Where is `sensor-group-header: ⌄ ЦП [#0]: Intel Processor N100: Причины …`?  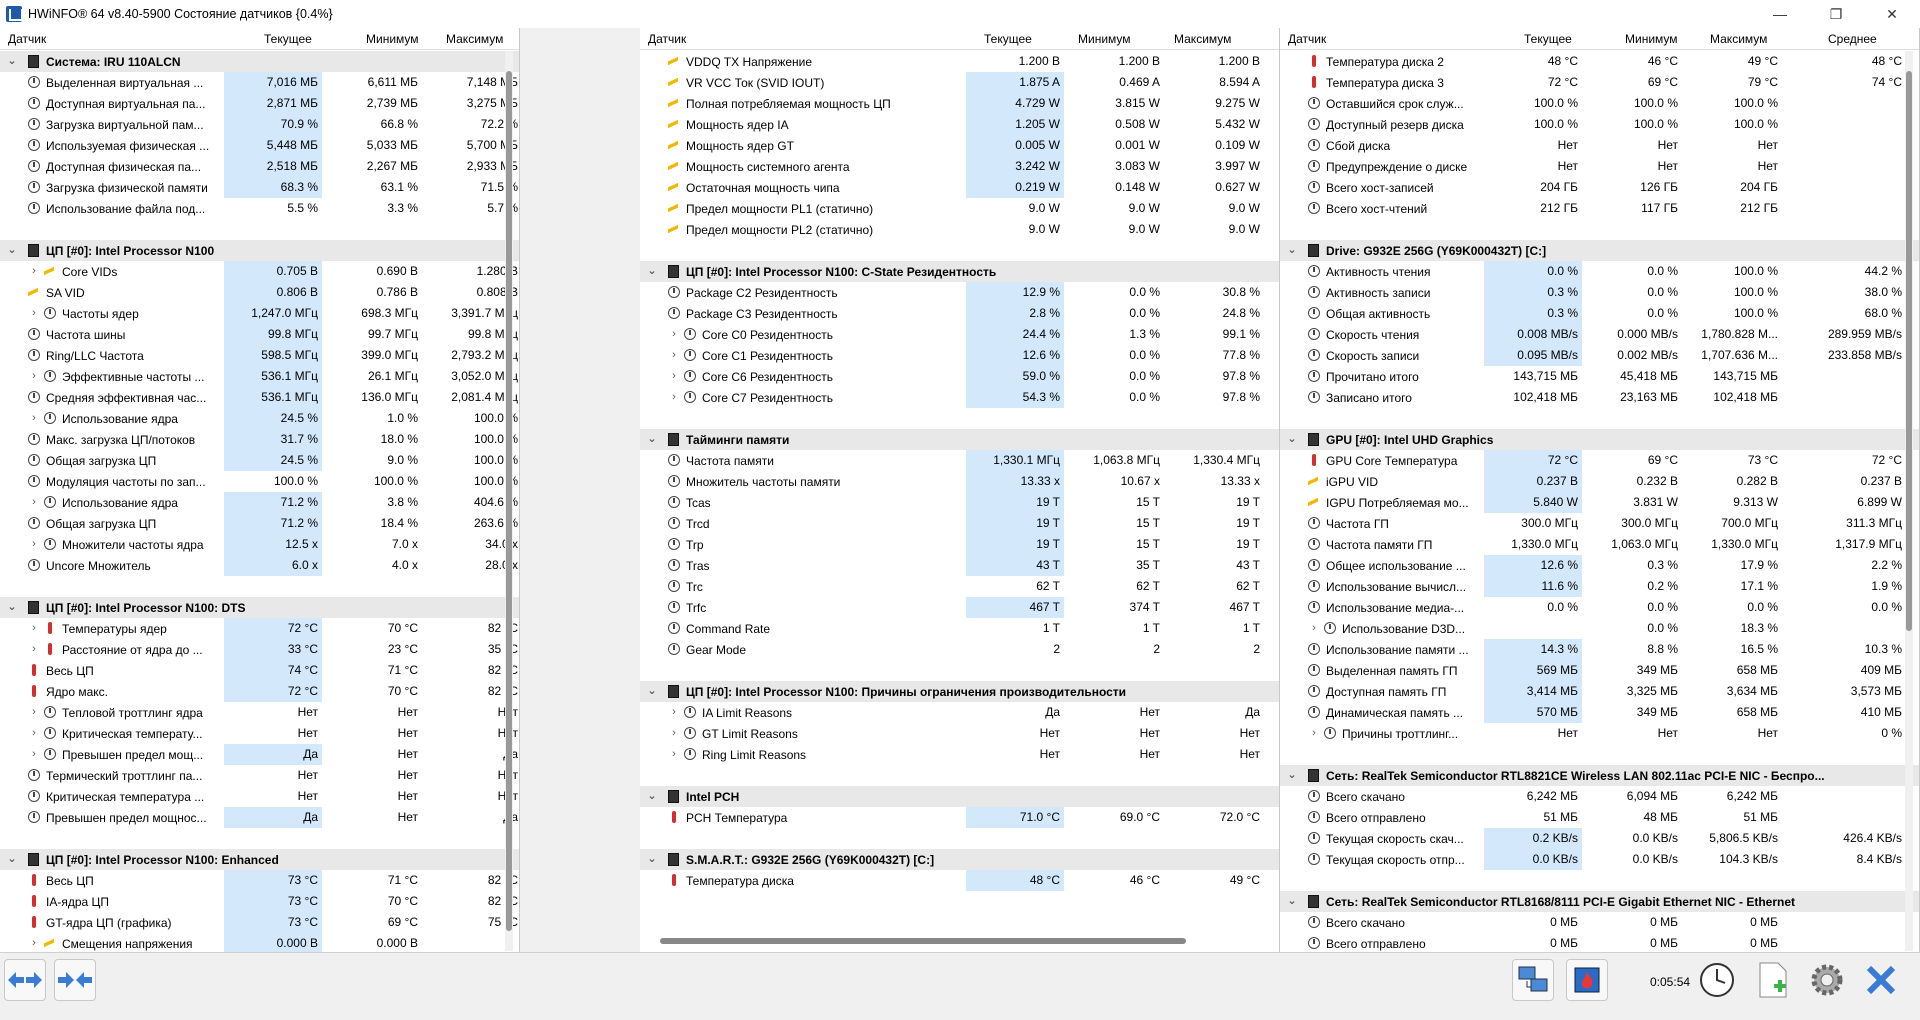 sensor-group-header: ⌄ ЦП [#0]: Intel Processor N100: Причины … is located at coordinates (959, 691).